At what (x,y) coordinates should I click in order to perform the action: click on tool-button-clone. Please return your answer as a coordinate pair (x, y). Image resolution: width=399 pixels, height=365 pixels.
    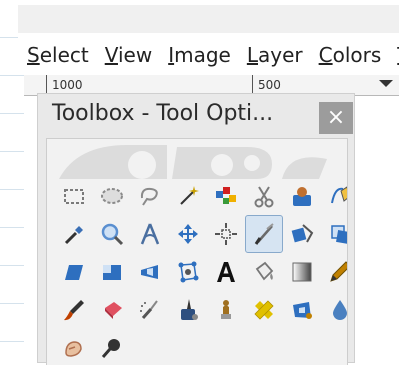
    Looking at the image, I should click on (226, 310).